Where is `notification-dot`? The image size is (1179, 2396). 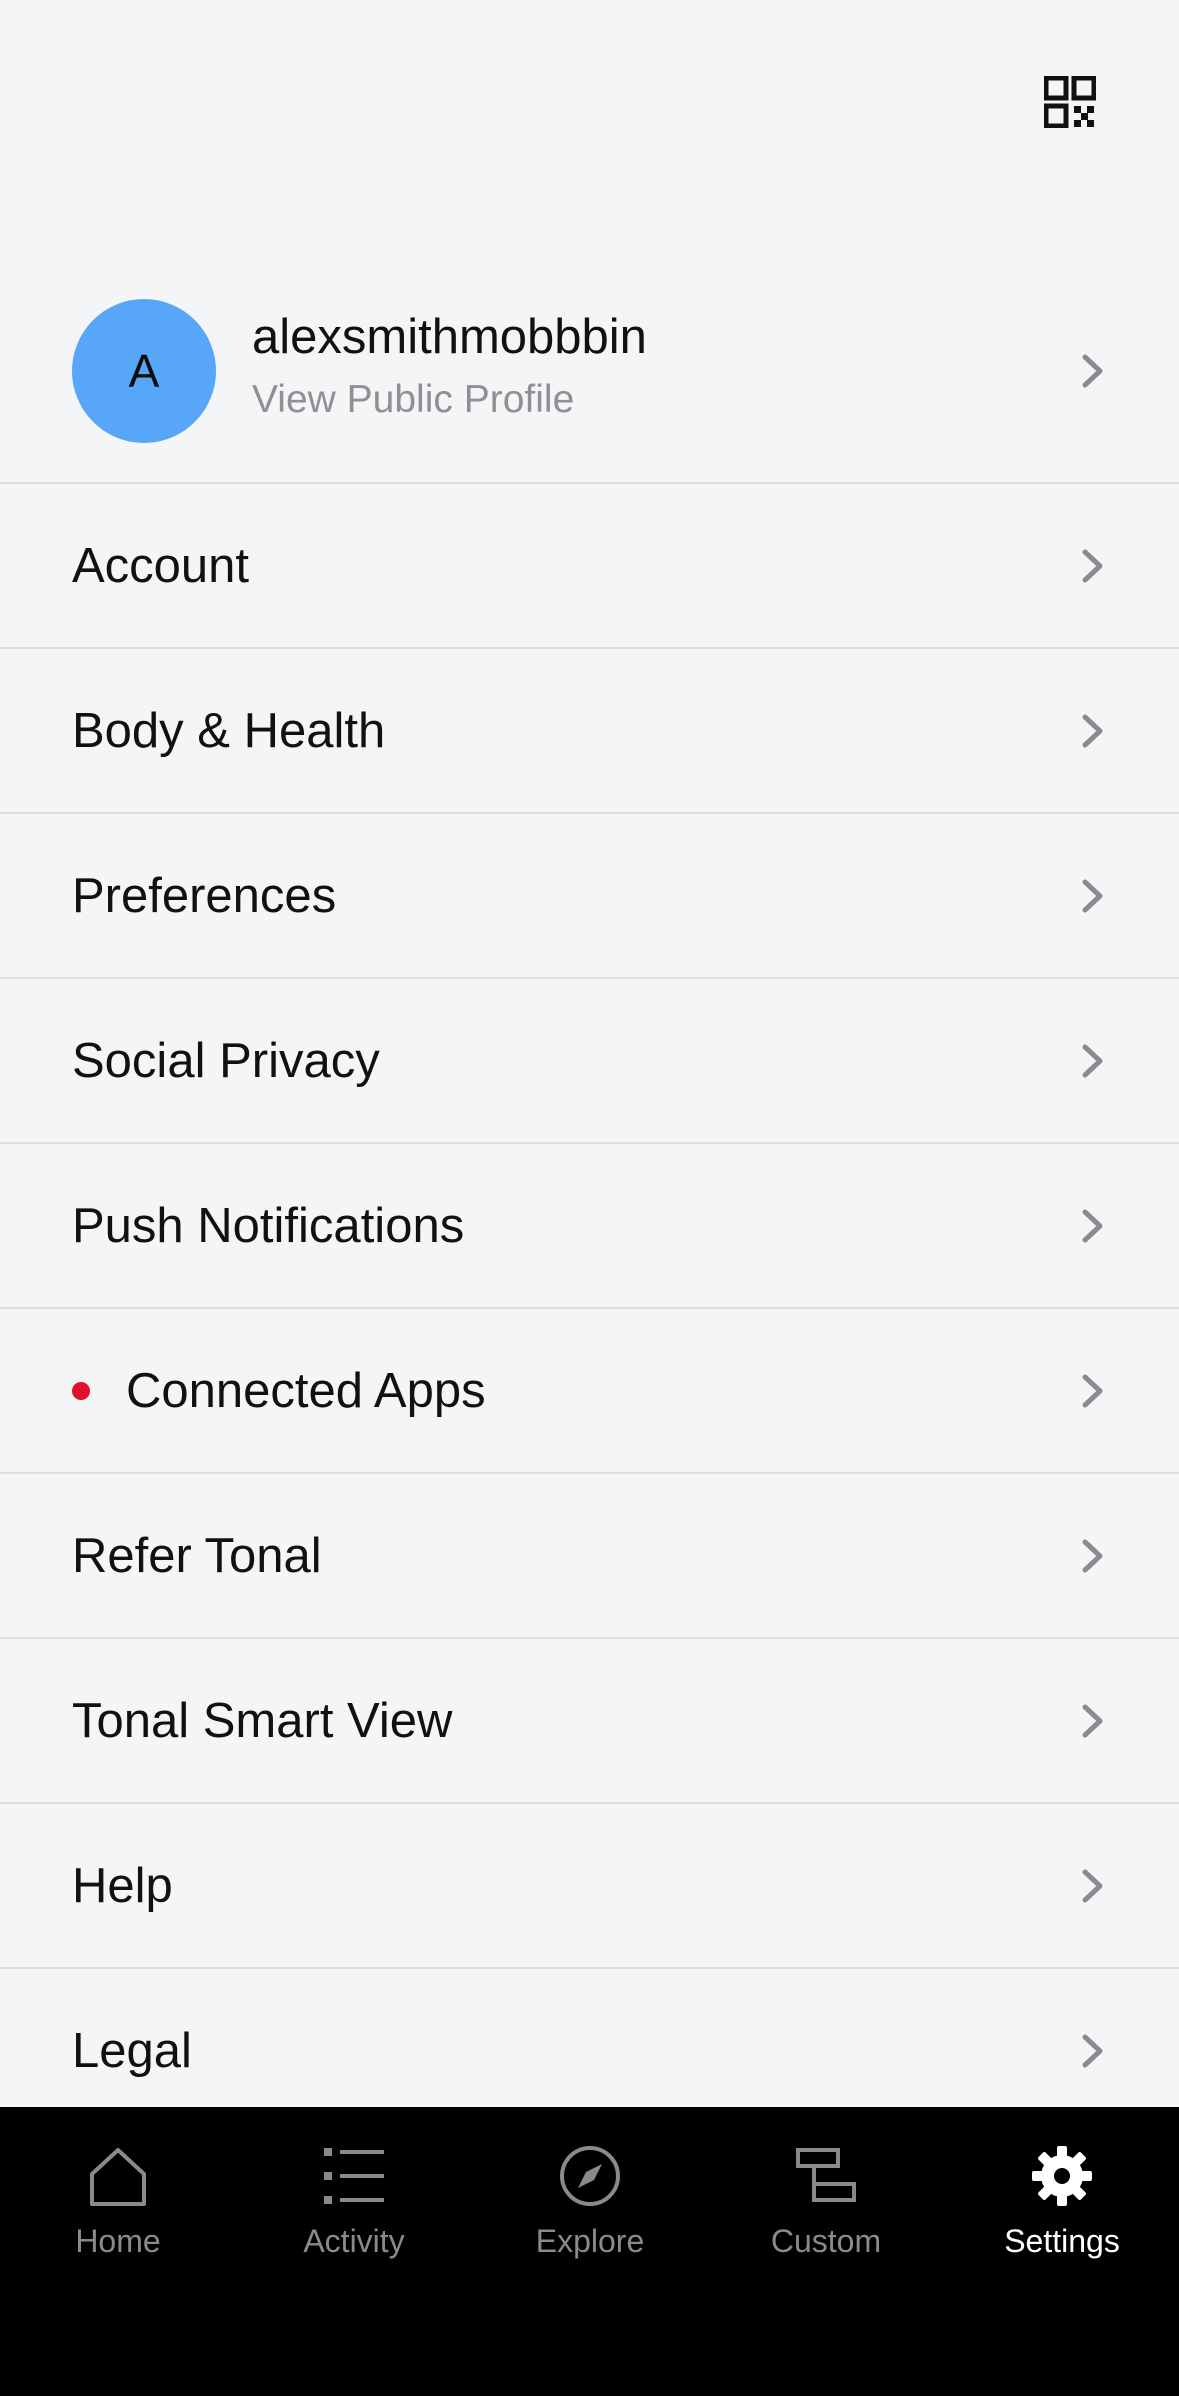
notification-dot is located at coordinates (81, 1390).